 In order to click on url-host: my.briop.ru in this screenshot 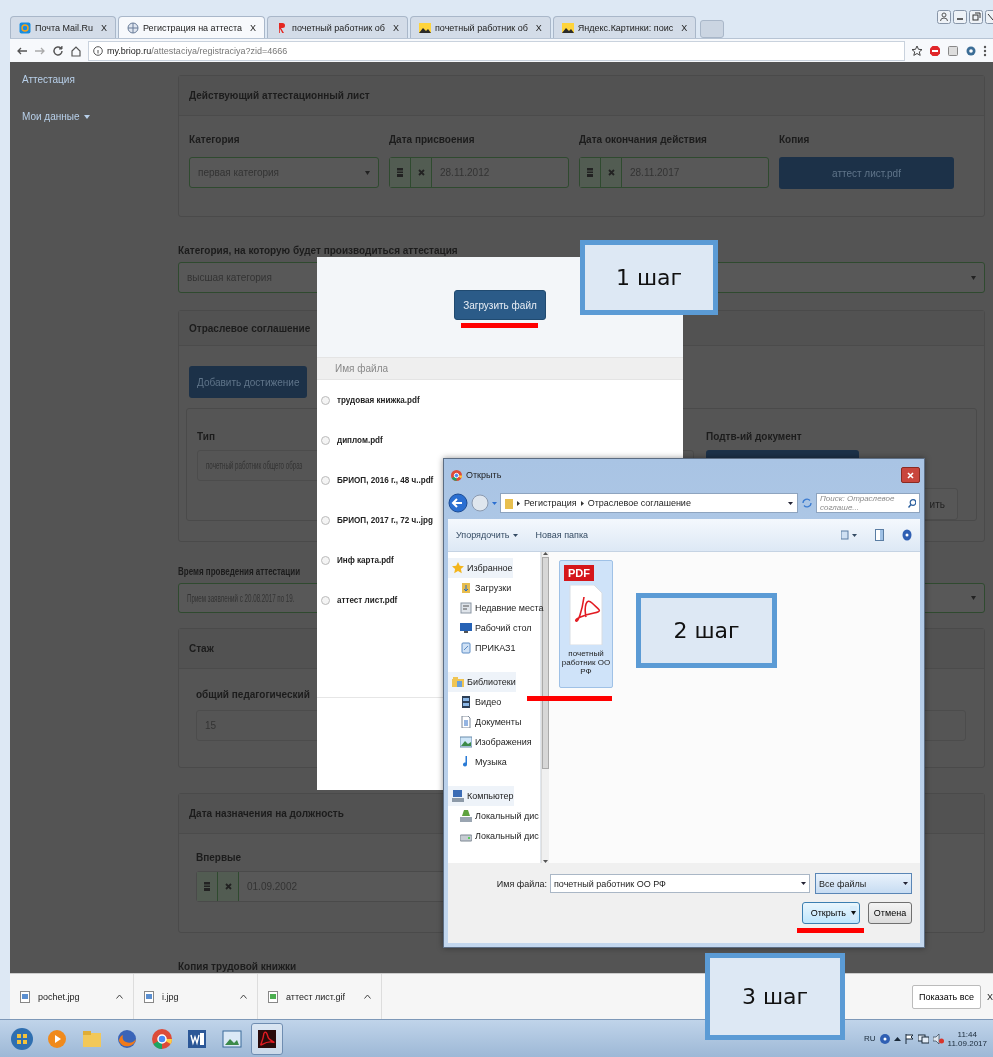, I will do `click(129, 51)`.